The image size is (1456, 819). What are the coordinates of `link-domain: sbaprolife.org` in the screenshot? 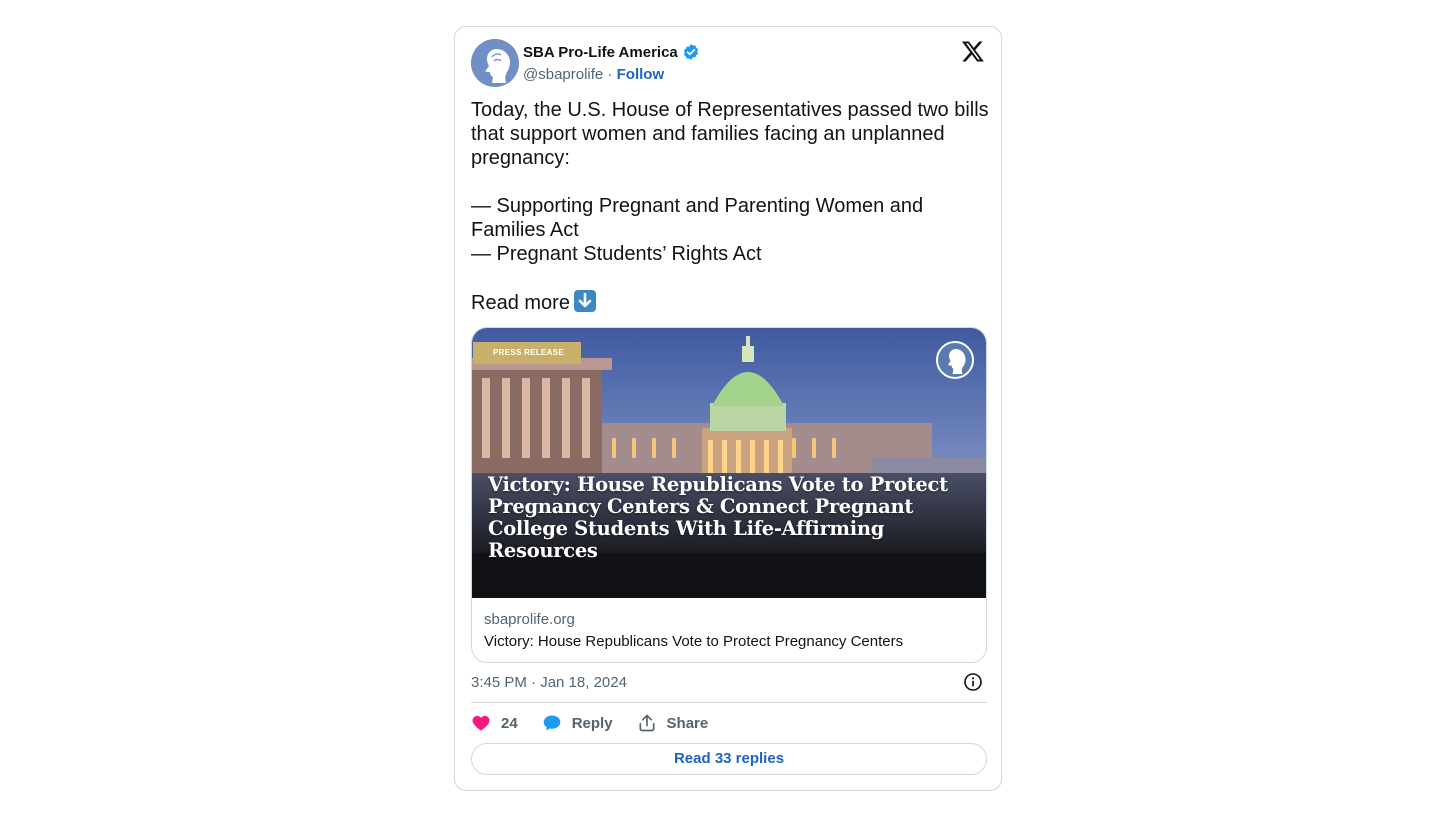 It's located at (529, 619).